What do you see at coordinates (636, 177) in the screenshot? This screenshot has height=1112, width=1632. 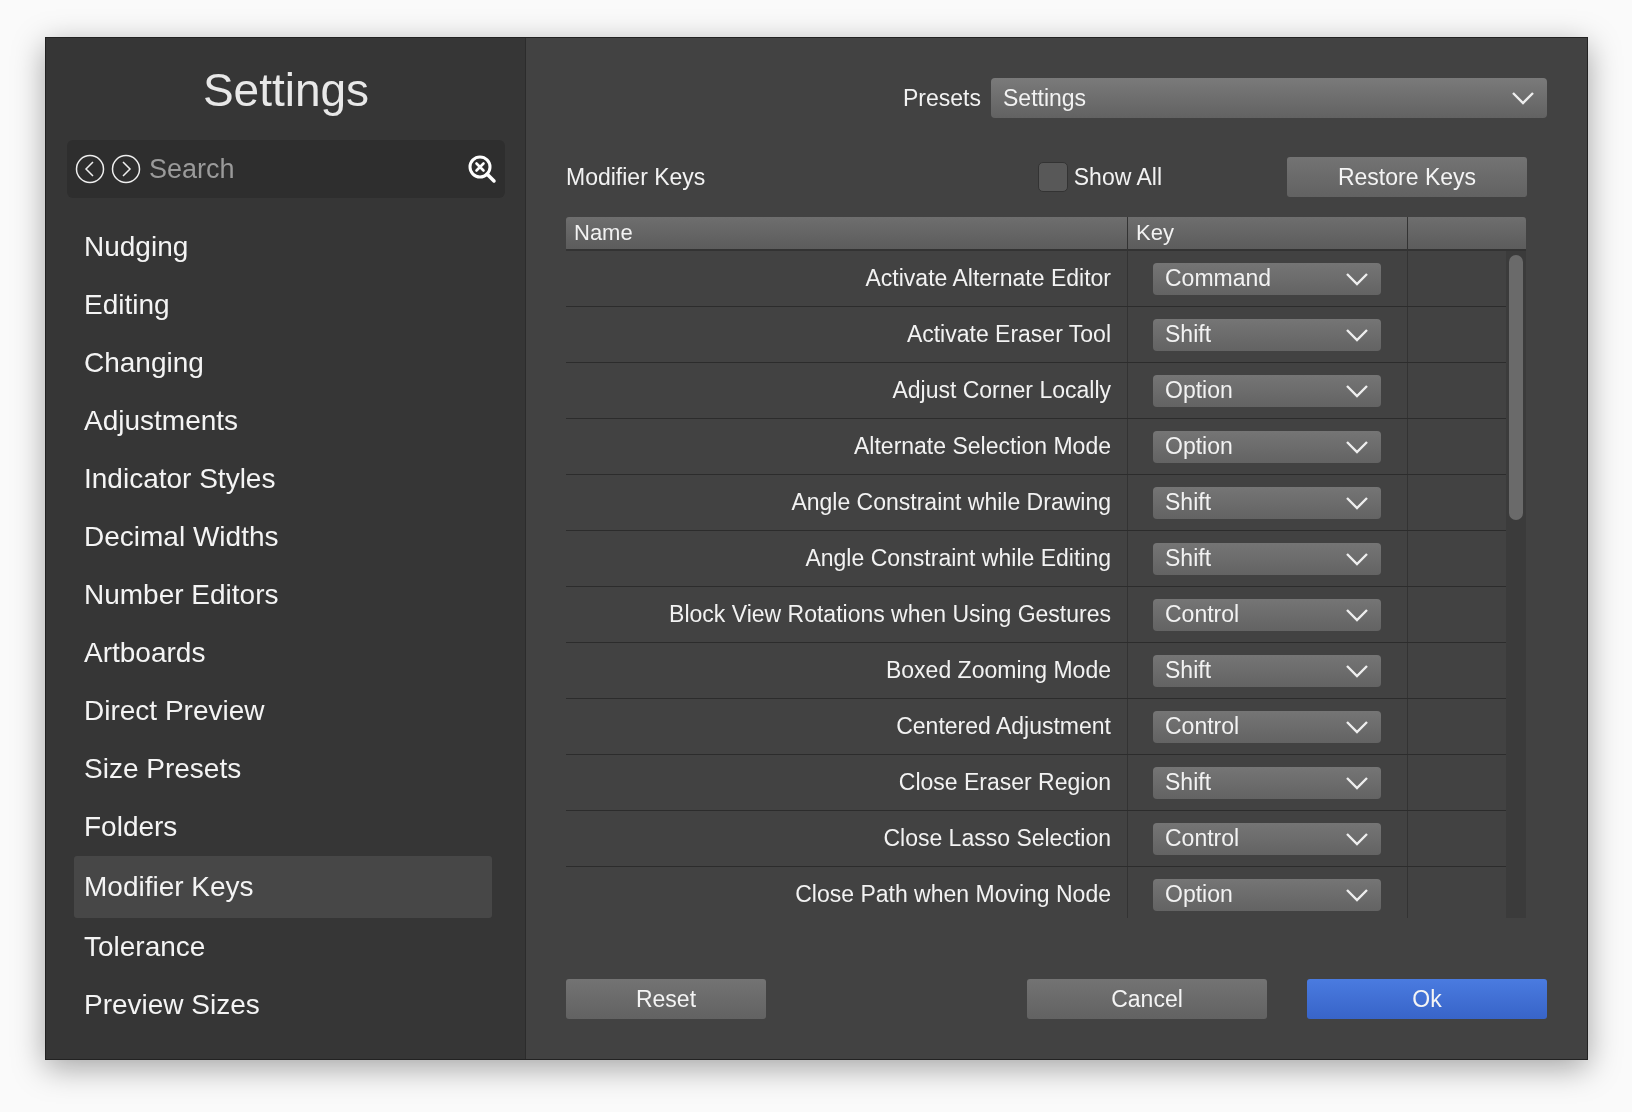 I see `section-title: Modifier Keys` at bounding box center [636, 177].